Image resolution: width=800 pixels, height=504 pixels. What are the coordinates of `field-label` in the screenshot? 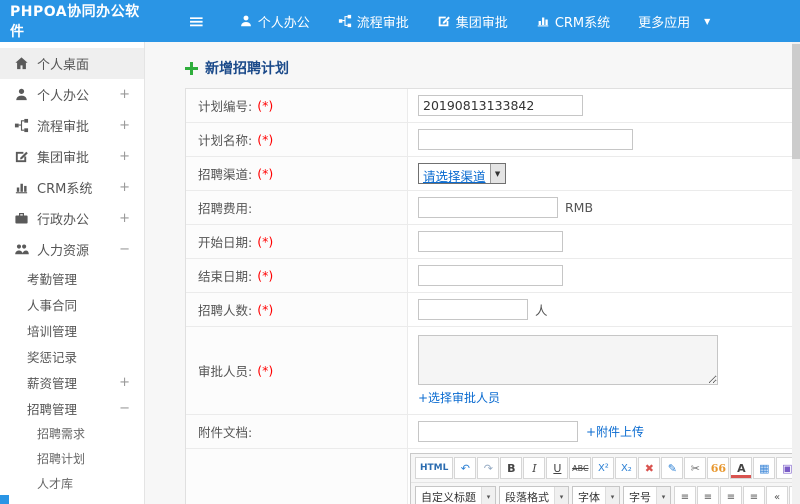 It's located at (297, 476).